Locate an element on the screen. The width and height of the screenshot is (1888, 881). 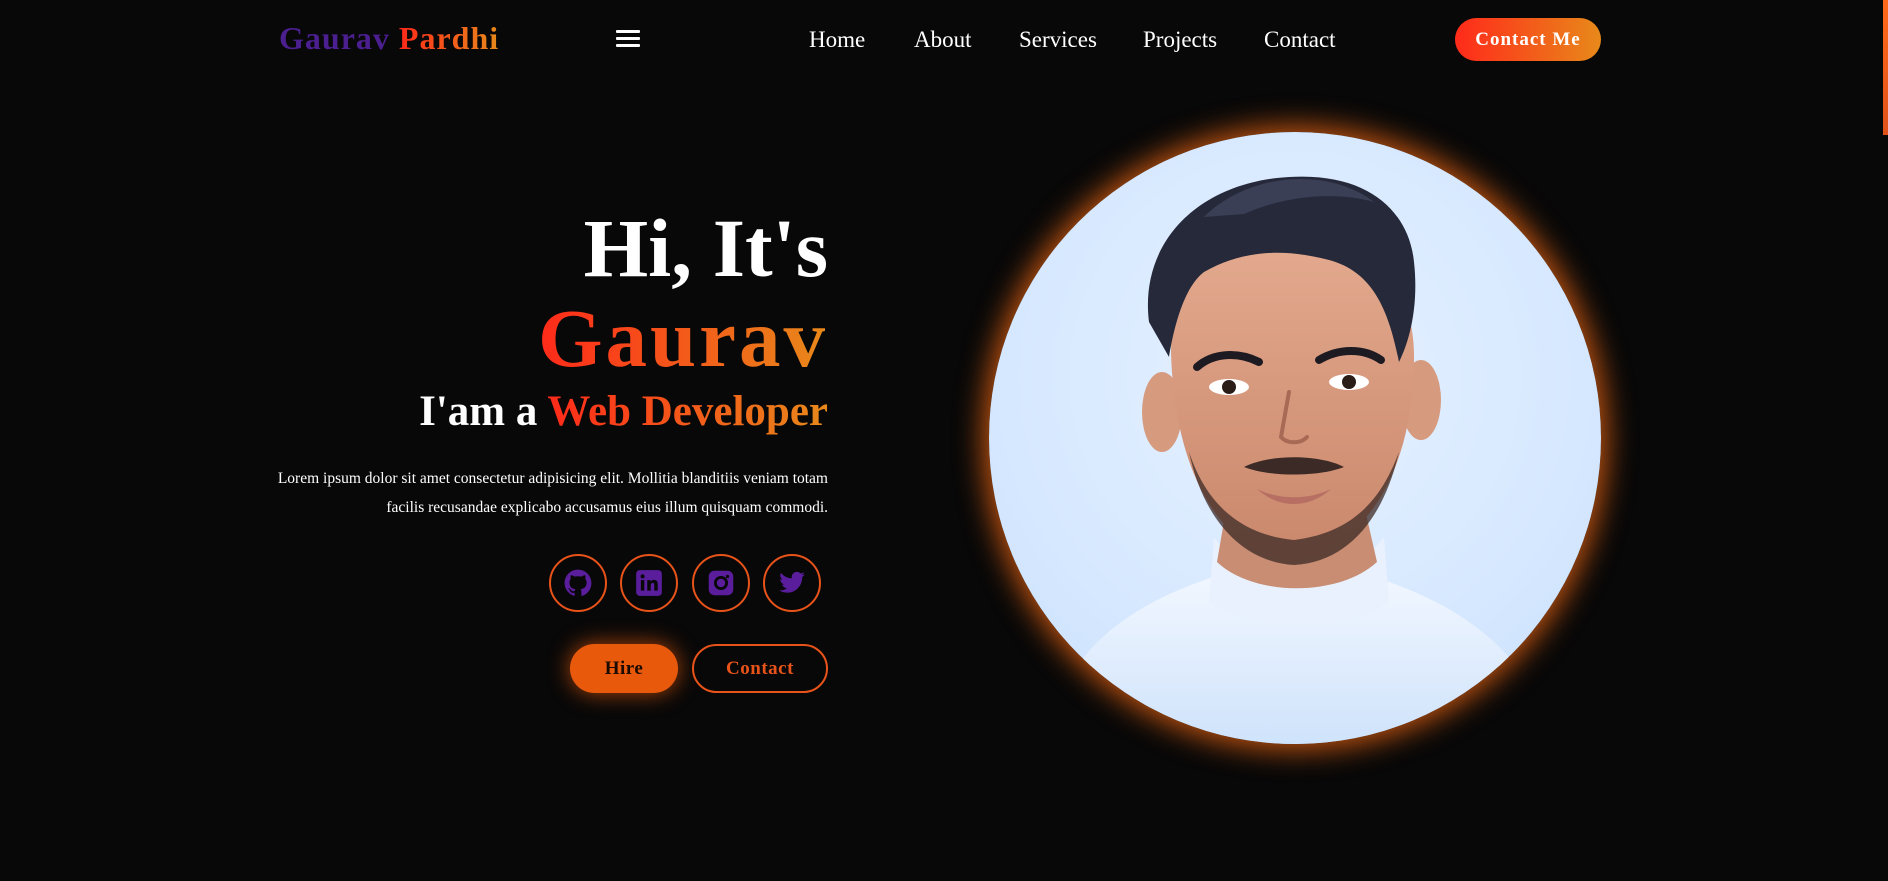
twitter-icon is located at coordinates (792, 582).